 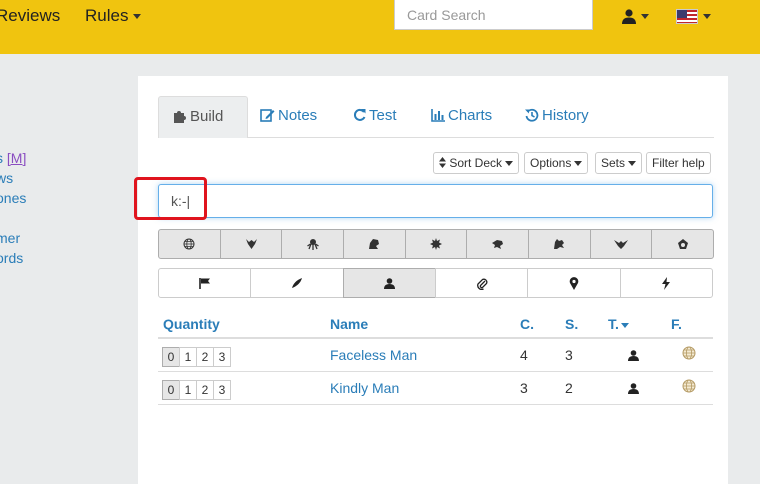 I want to click on lannister-icon, so click(x=374, y=244).